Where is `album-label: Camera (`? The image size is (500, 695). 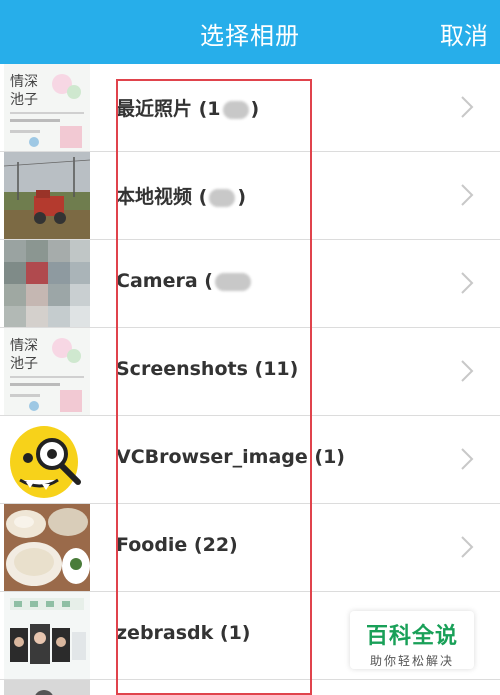
album-label: Camera ( is located at coordinates (184, 281).